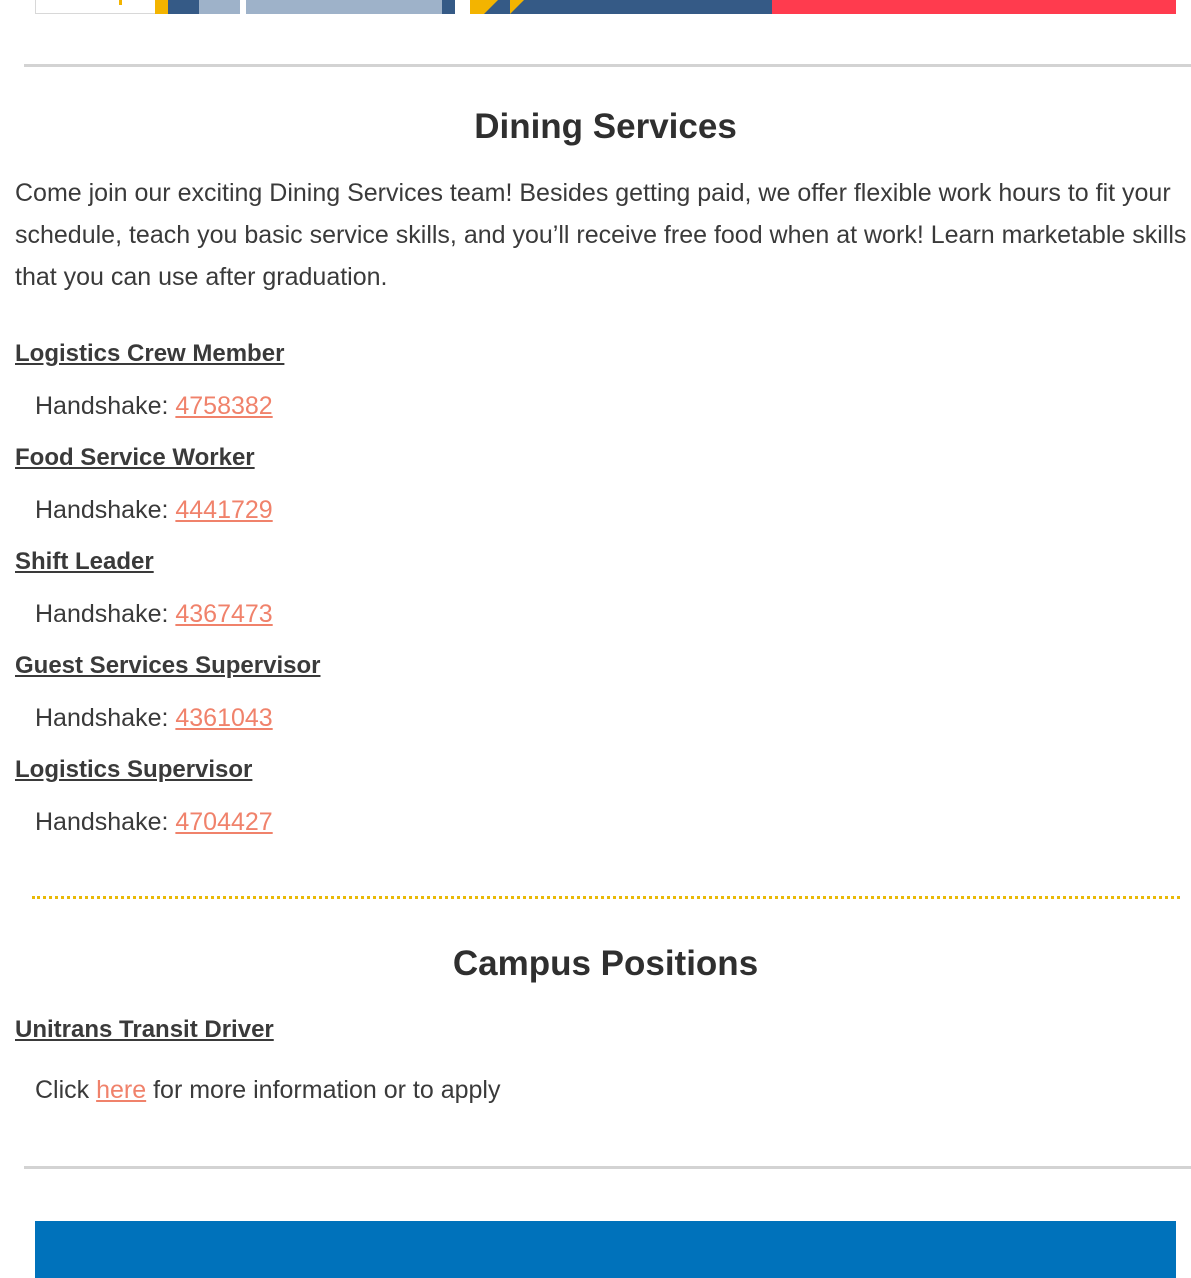  I want to click on click-suffix: for more information or to apply, so click(323, 1090).